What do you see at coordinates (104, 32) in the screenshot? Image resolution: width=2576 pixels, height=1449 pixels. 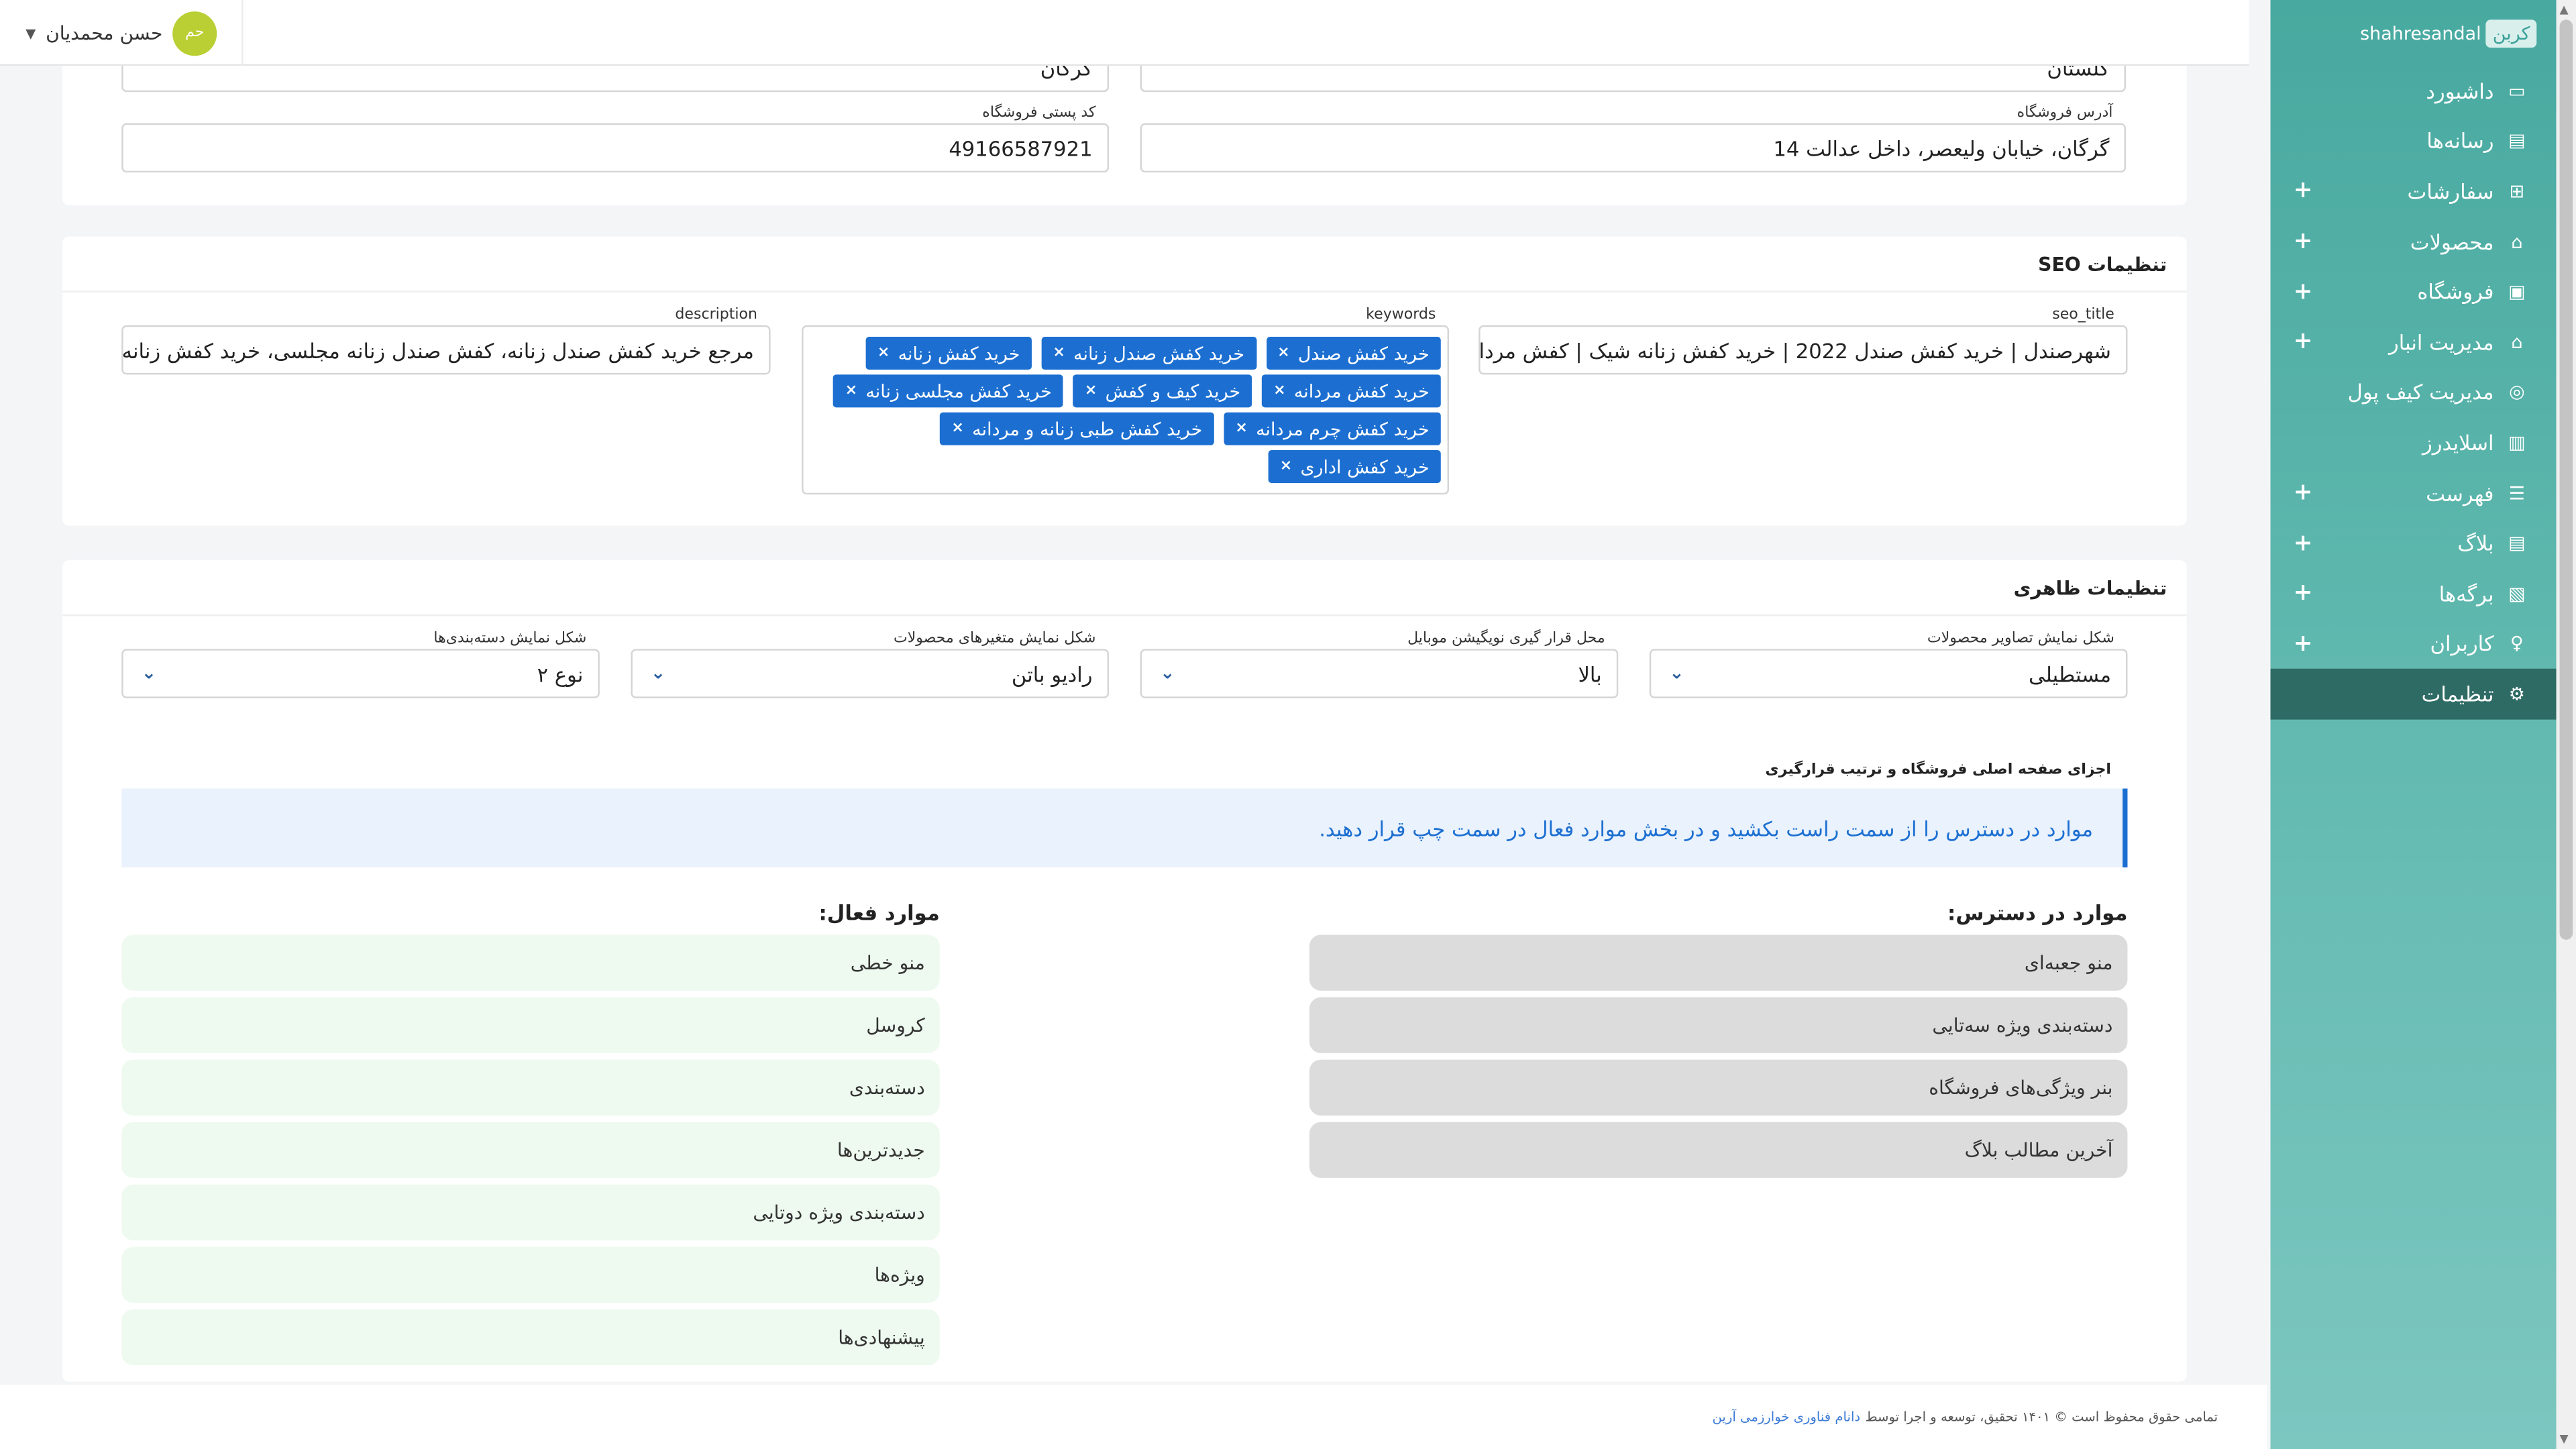 I see `user-name: حسن محمدیان` at bounding box center [104, 32].